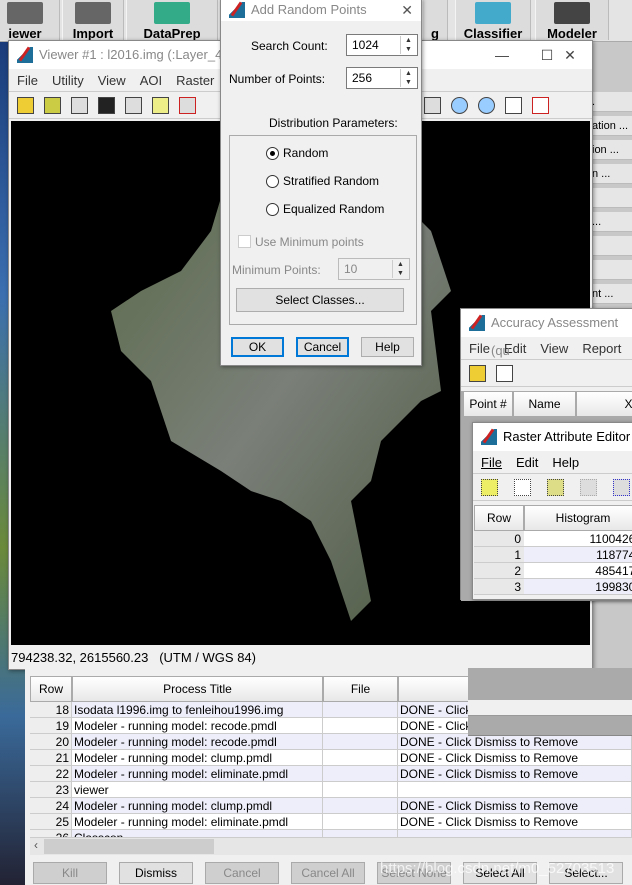 The image size is (632, 885). Describe the element at coordinates (374, 269) in the screenshot. I see `min-points-input: 10 ▲ ▼` at that location.